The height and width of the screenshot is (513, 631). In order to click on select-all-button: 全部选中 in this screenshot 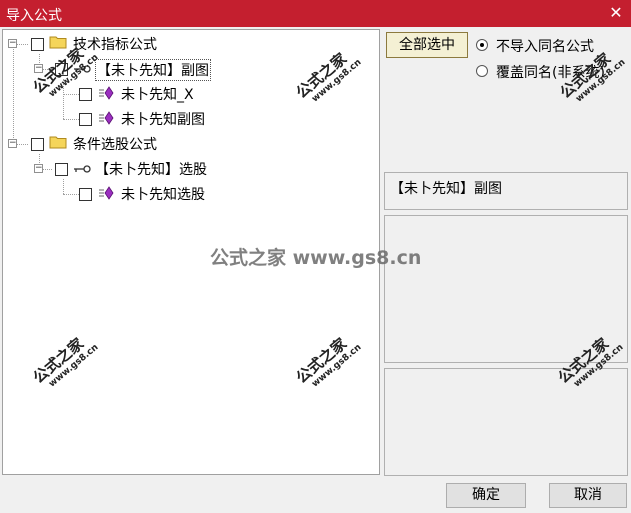, I will do `click(427, 45)`.